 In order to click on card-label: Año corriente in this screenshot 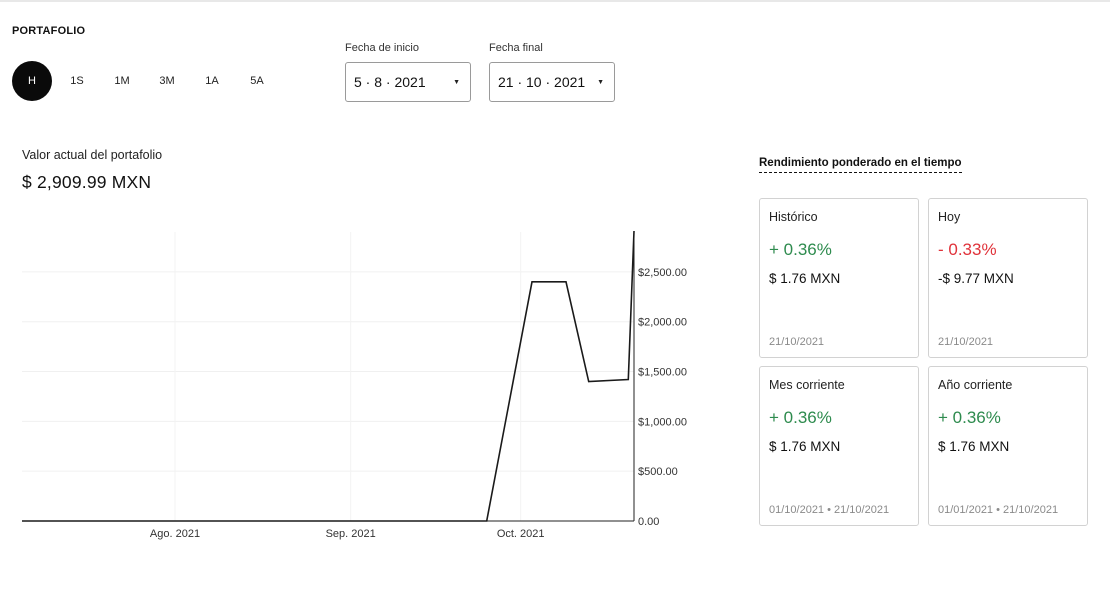, I will do `click(975, 385)`.